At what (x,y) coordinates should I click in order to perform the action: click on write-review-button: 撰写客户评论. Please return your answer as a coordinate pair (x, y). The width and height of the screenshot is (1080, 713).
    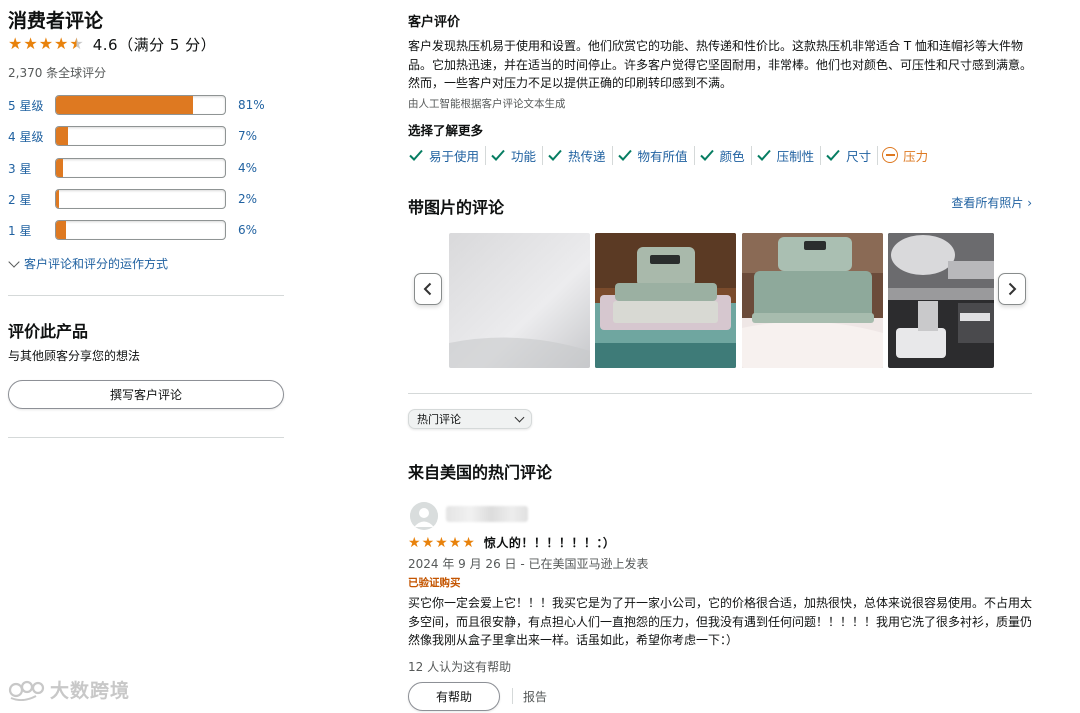
    Looking at the image, I should click on (146, 394).